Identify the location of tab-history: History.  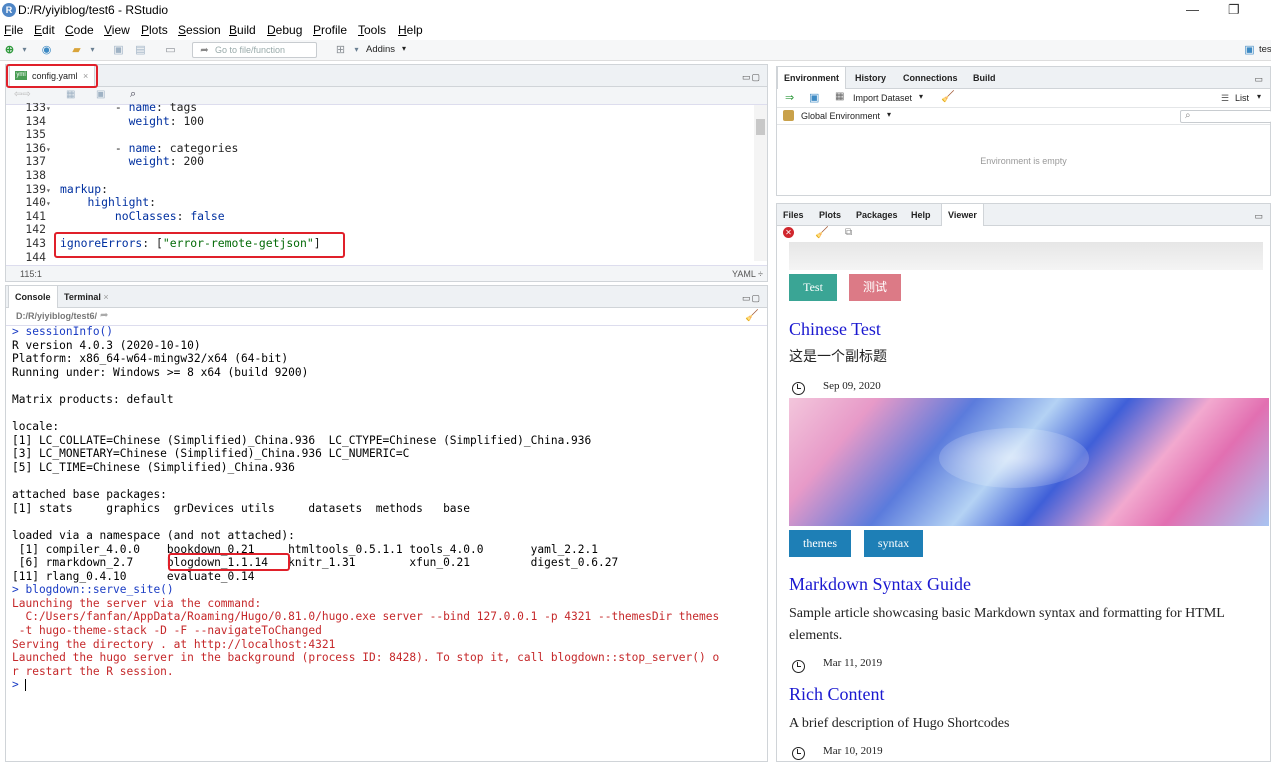
(870, 78).